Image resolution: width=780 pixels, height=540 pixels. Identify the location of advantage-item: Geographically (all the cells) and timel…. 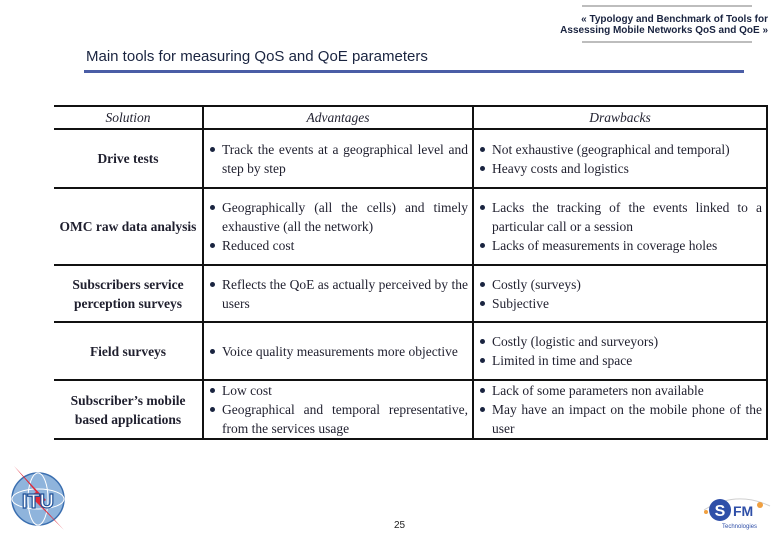
(341, 217).